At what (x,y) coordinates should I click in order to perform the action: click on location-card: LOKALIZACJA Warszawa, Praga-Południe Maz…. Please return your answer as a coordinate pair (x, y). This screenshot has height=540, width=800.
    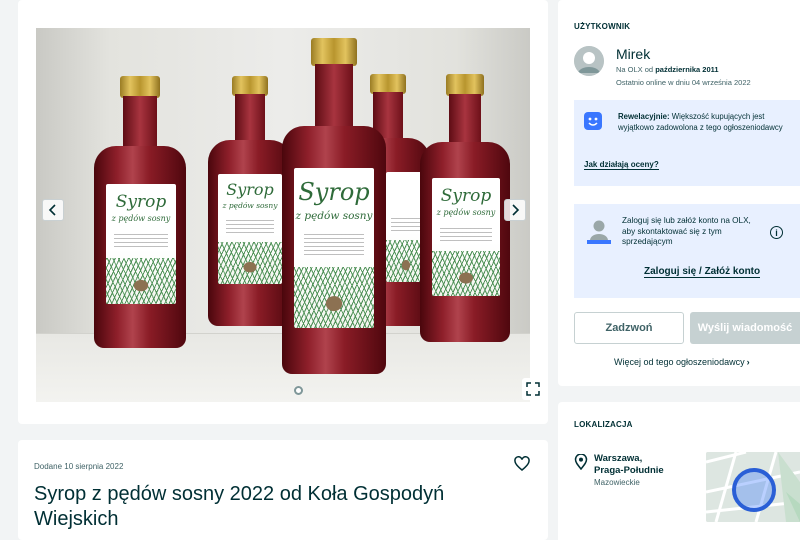
    Looking at the image, I should click on (679, 471).